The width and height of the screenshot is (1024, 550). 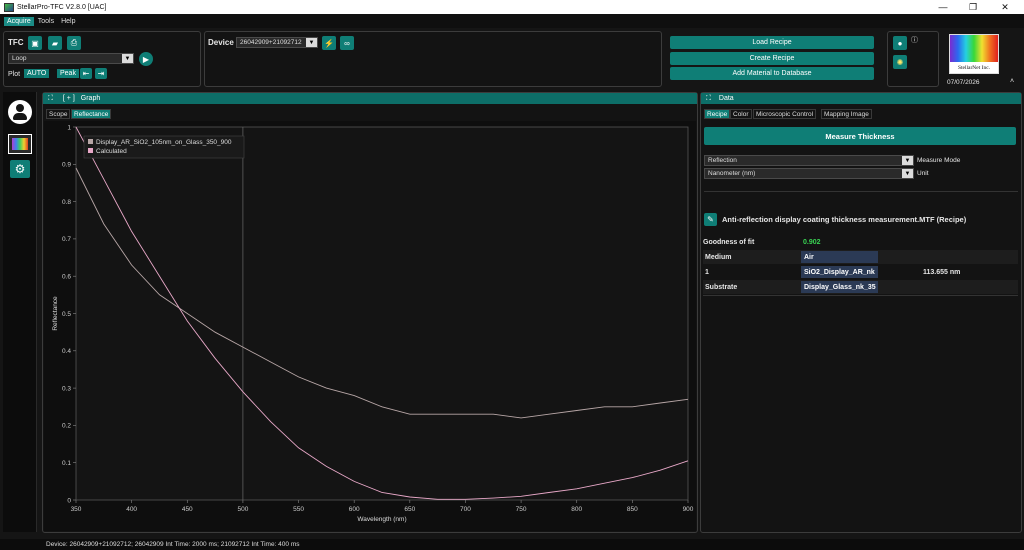 What do you see at coordinates (465, 509) in the screenshot?
I see `x-tick-label: 700` at bounding box center [465, 509].